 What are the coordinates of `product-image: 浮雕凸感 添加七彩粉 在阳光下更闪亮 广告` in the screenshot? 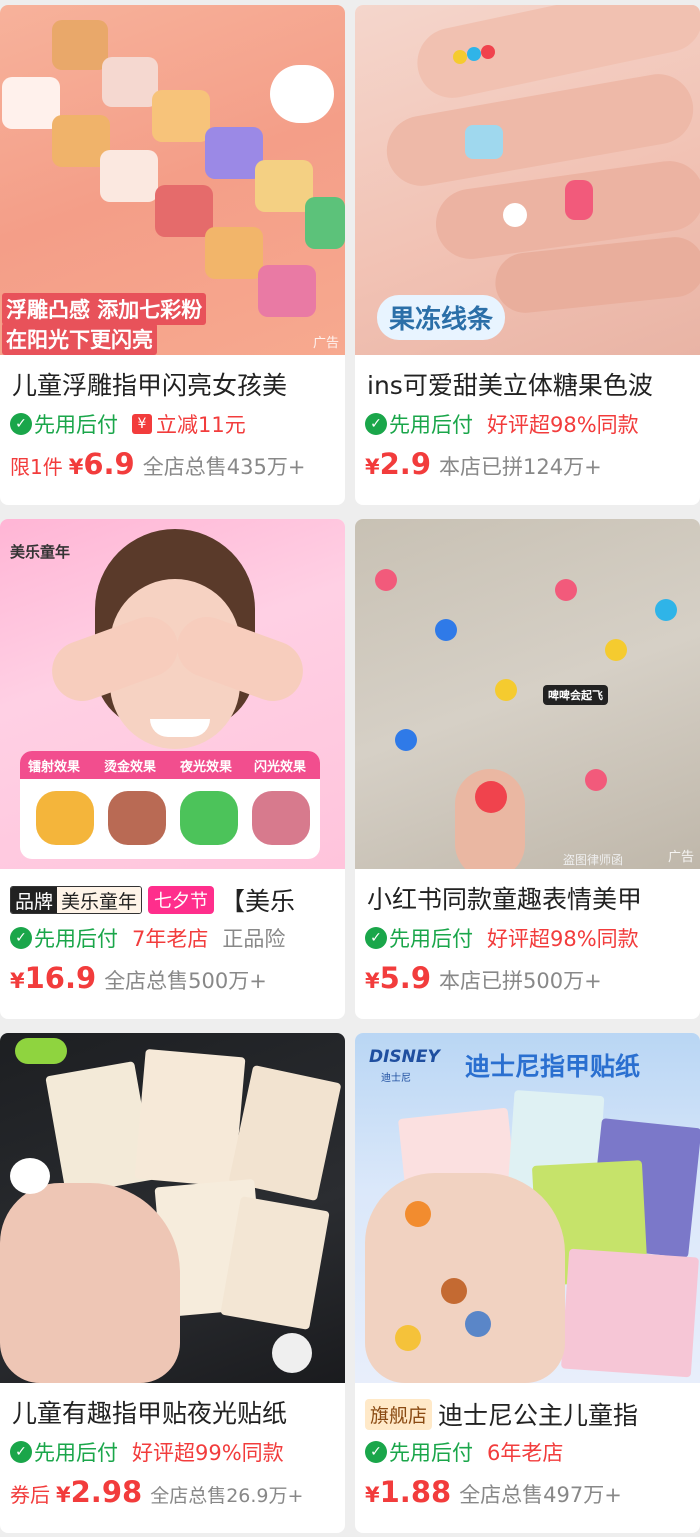 It's located at (172, 180).